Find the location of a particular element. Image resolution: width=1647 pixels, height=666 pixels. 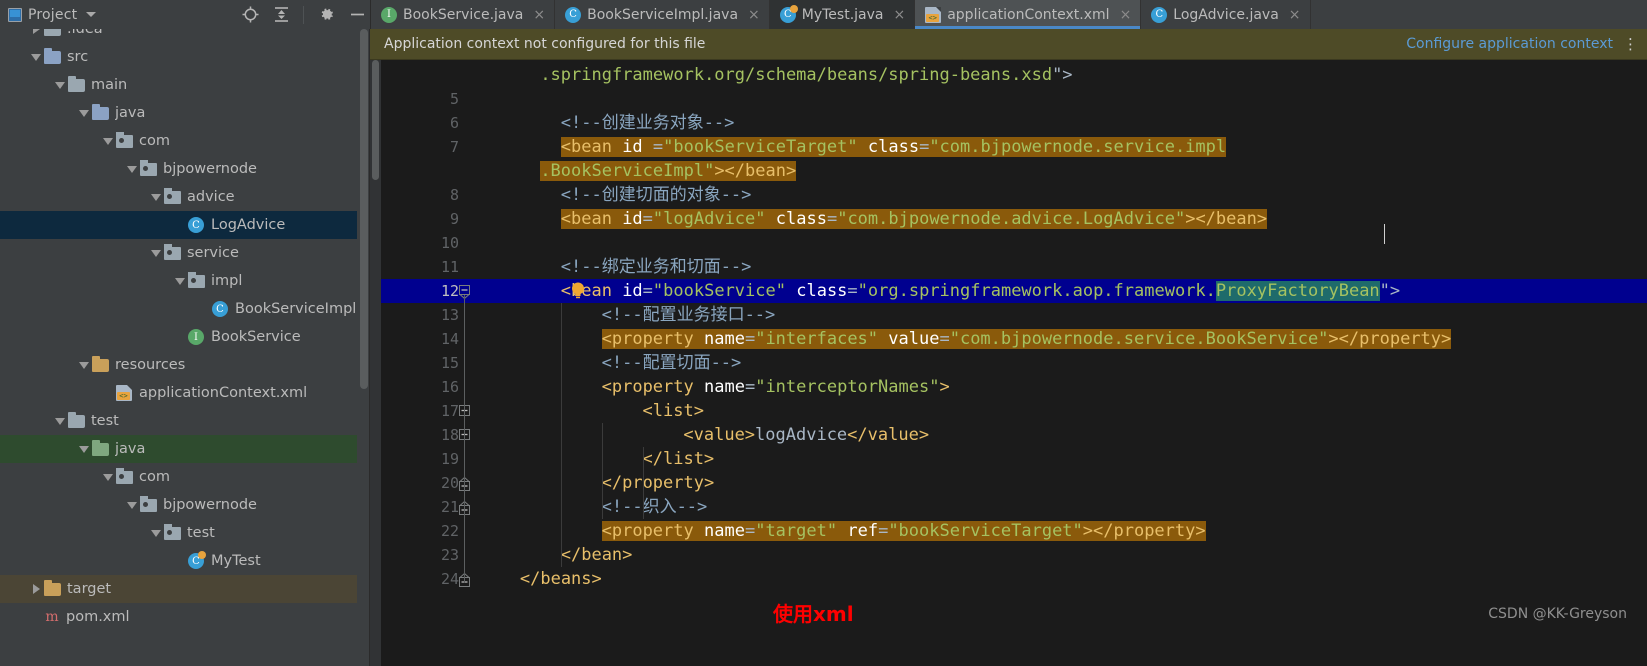

code-token: "interceptorNames" is located at coordinates (847, 387).